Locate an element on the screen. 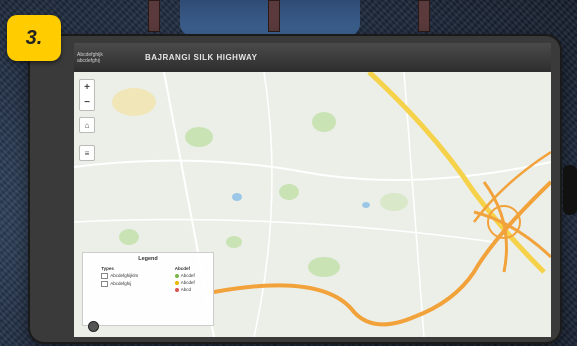  tablet-side-button is located at coordinates (570, 190).